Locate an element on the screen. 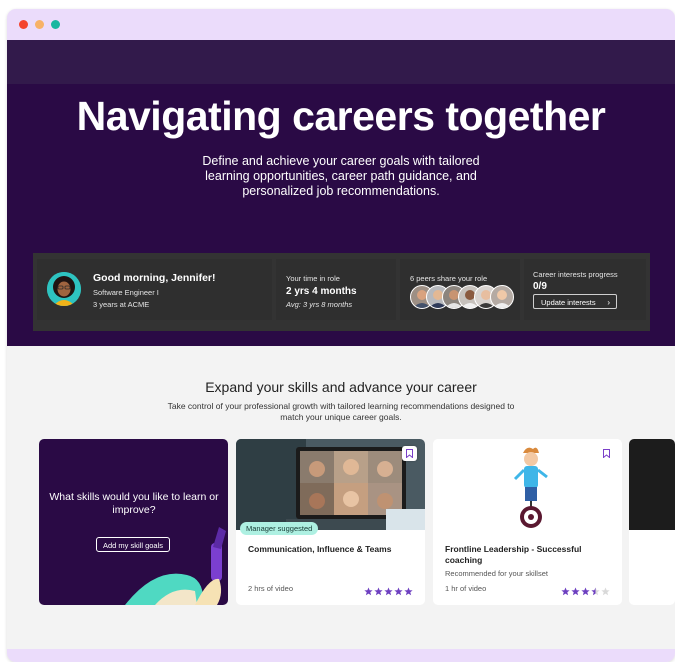  peer-avatar is located at coordinates (502, 297).